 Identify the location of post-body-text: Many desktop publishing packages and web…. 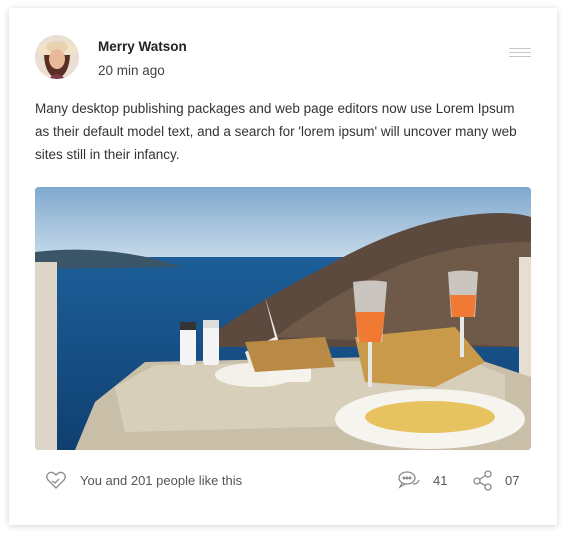
(276, 131).